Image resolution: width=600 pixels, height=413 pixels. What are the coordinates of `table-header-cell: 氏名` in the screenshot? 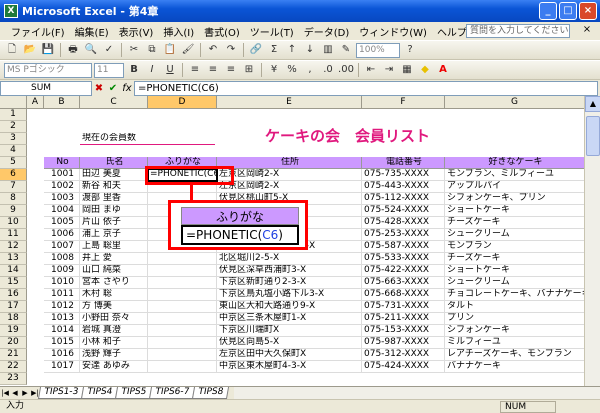 It's located at (114, 163).